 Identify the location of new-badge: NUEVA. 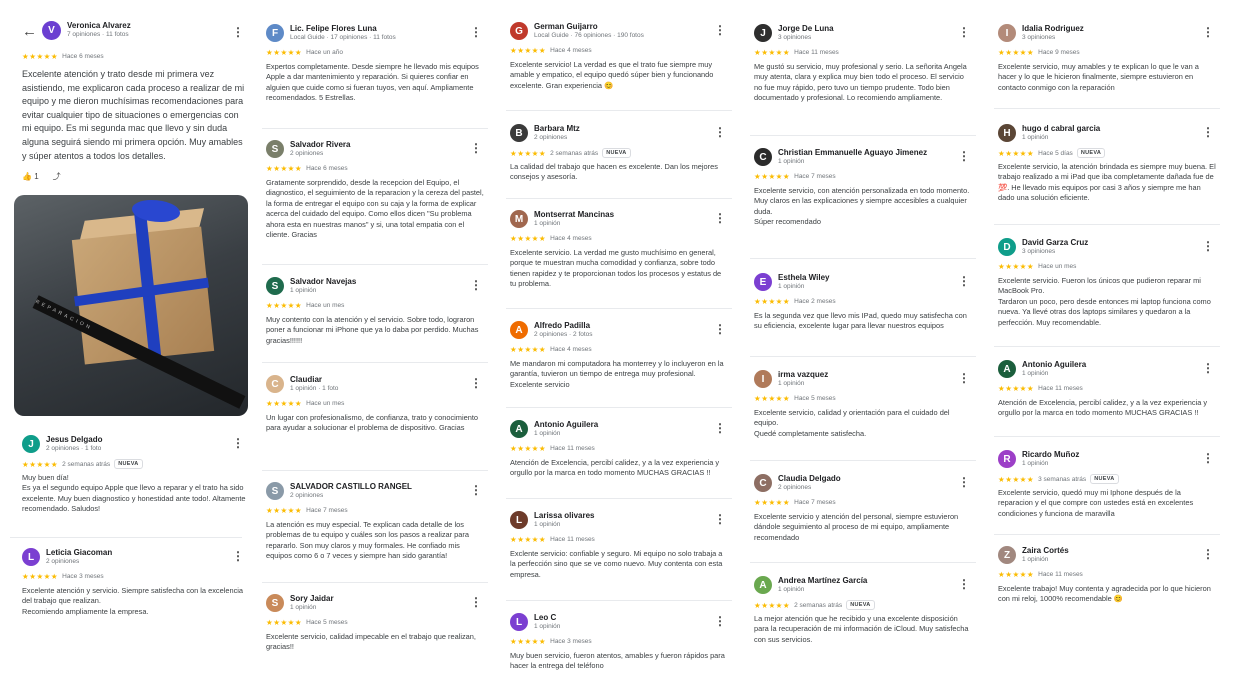
(860, 605).